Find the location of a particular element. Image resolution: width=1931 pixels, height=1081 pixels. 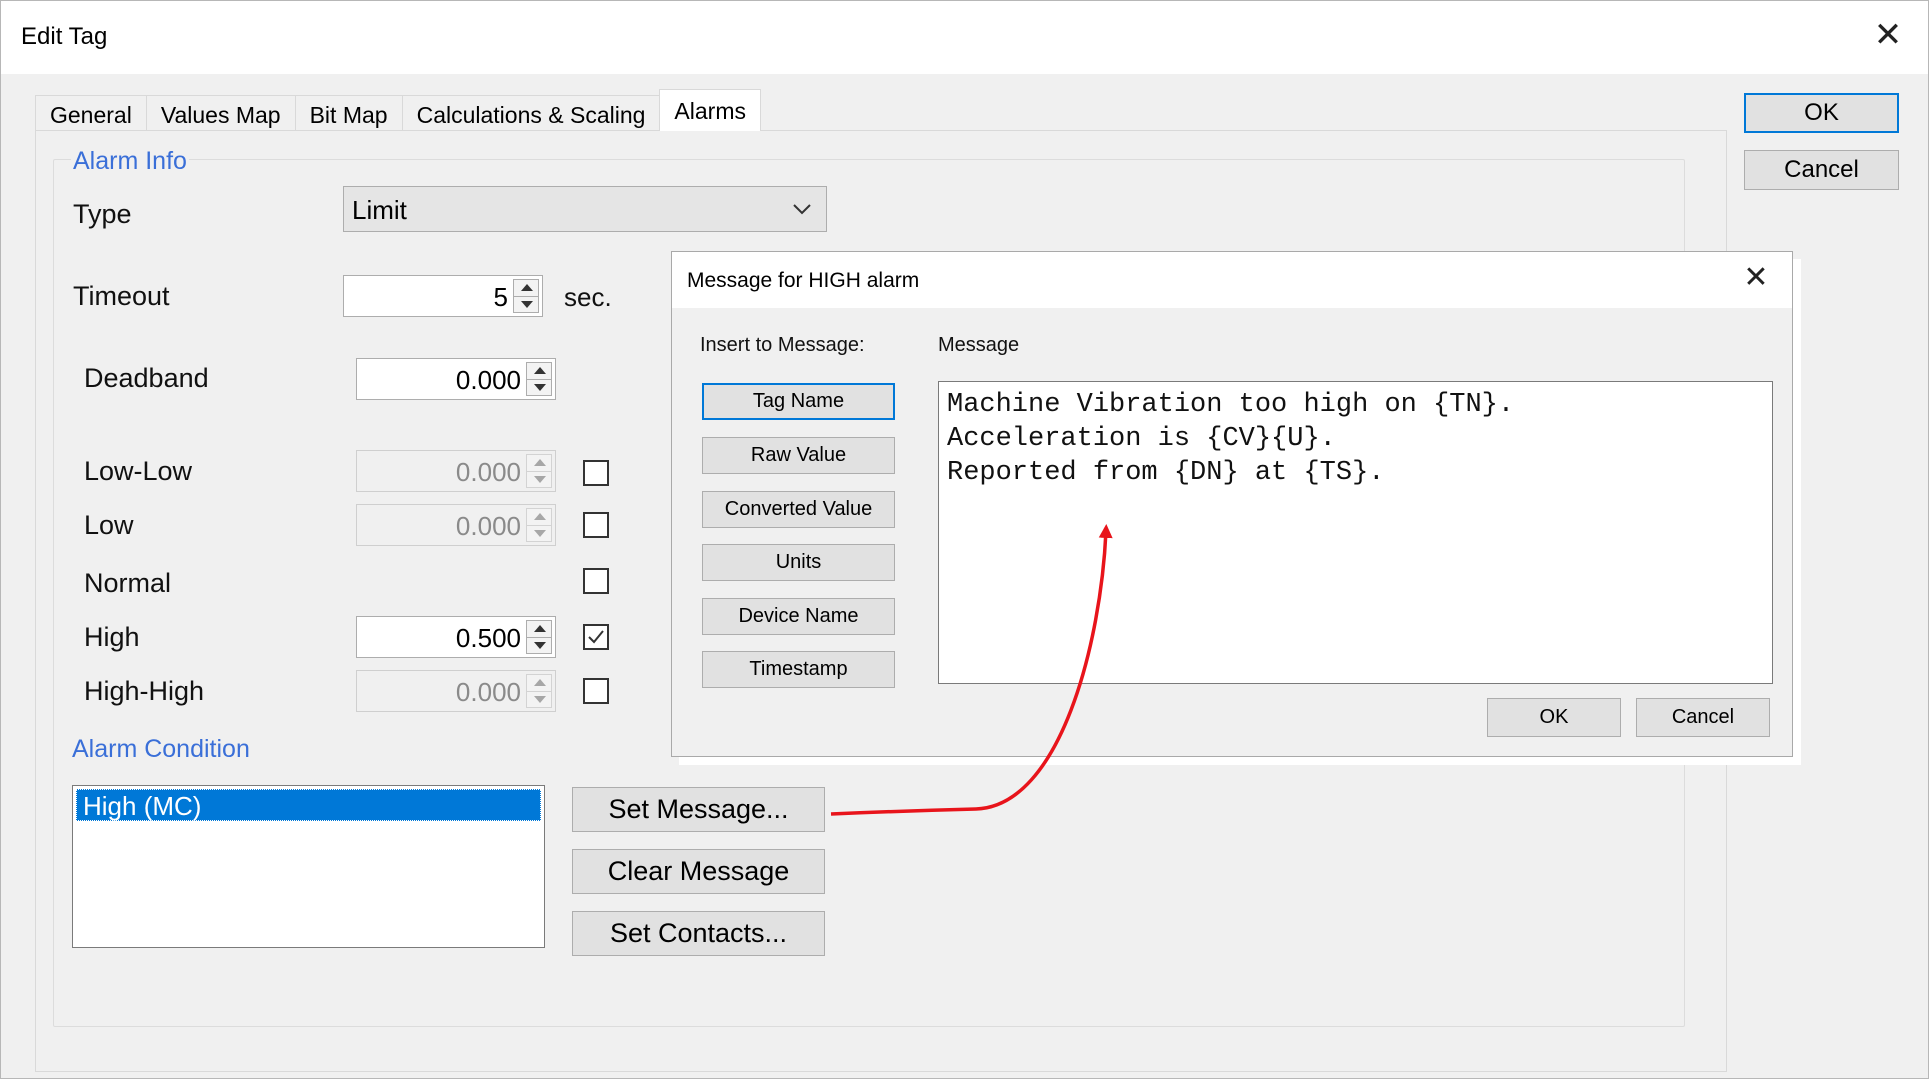

window-title: Edit Tag is located at coordinates (64, 36).